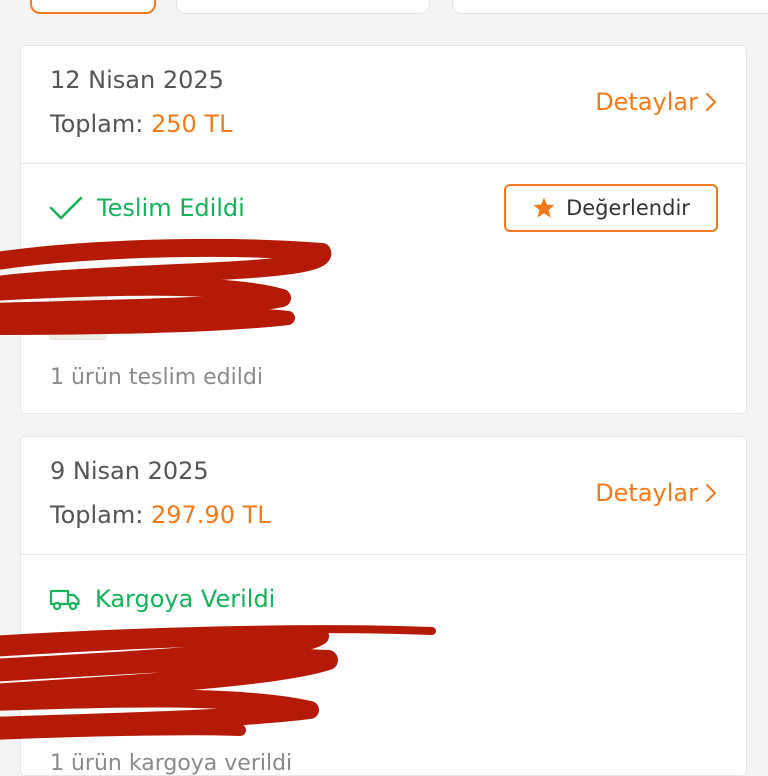 This screenshot has height=776, width=768. What do you see at coordinates (383, 496) in the screenshot?
I see `order-card-header: 9 Nisan 2025 Toplam: 297.90 TL Detaylar` at bounding box center [383, 496].